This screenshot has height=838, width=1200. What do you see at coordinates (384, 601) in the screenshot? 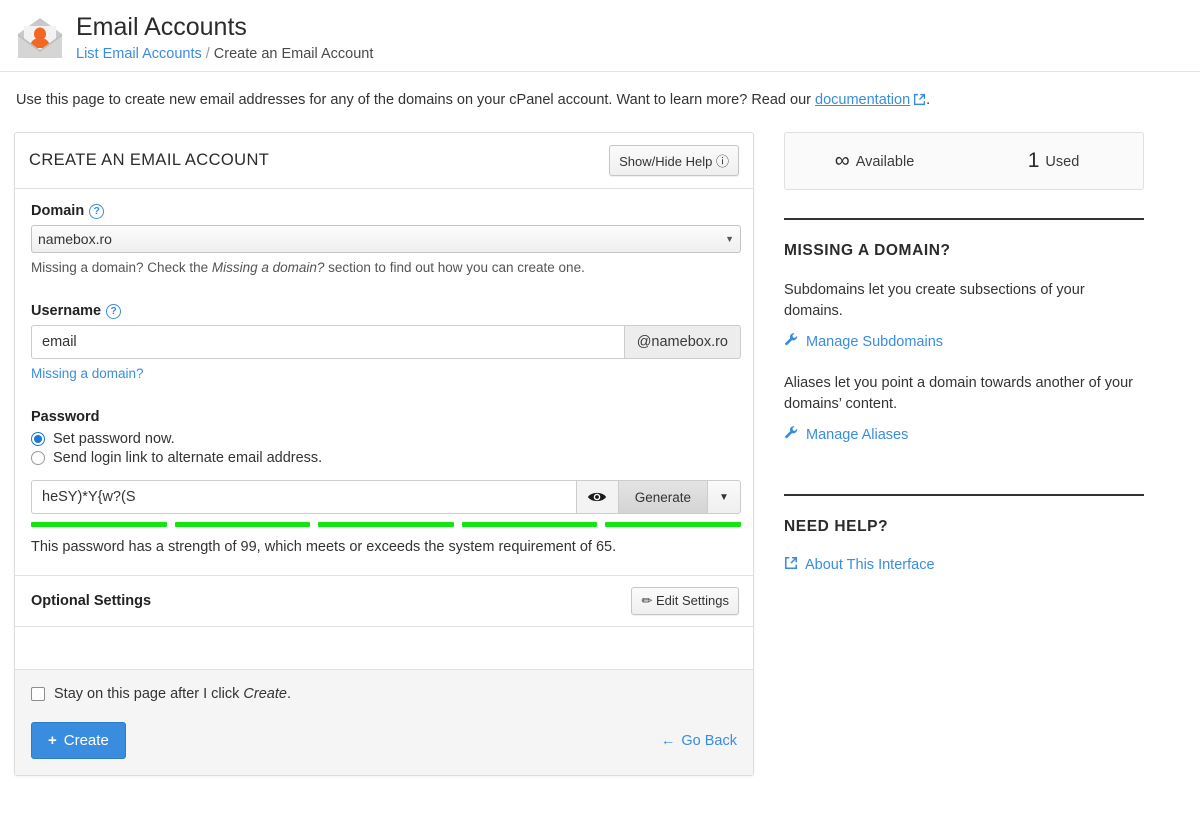
I see `optional-settings-header: Optional Settings ✏ Edit Settings` at bounding box center [384, 601].